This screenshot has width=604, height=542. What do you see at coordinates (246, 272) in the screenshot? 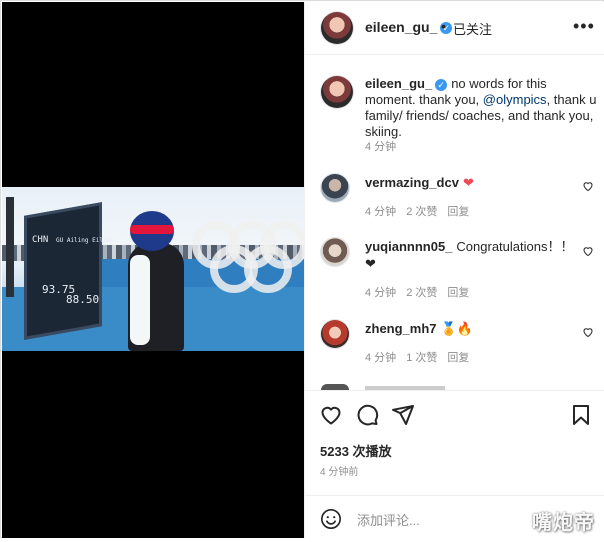
I see `olympic-rings` at bounding box center [246, 272].